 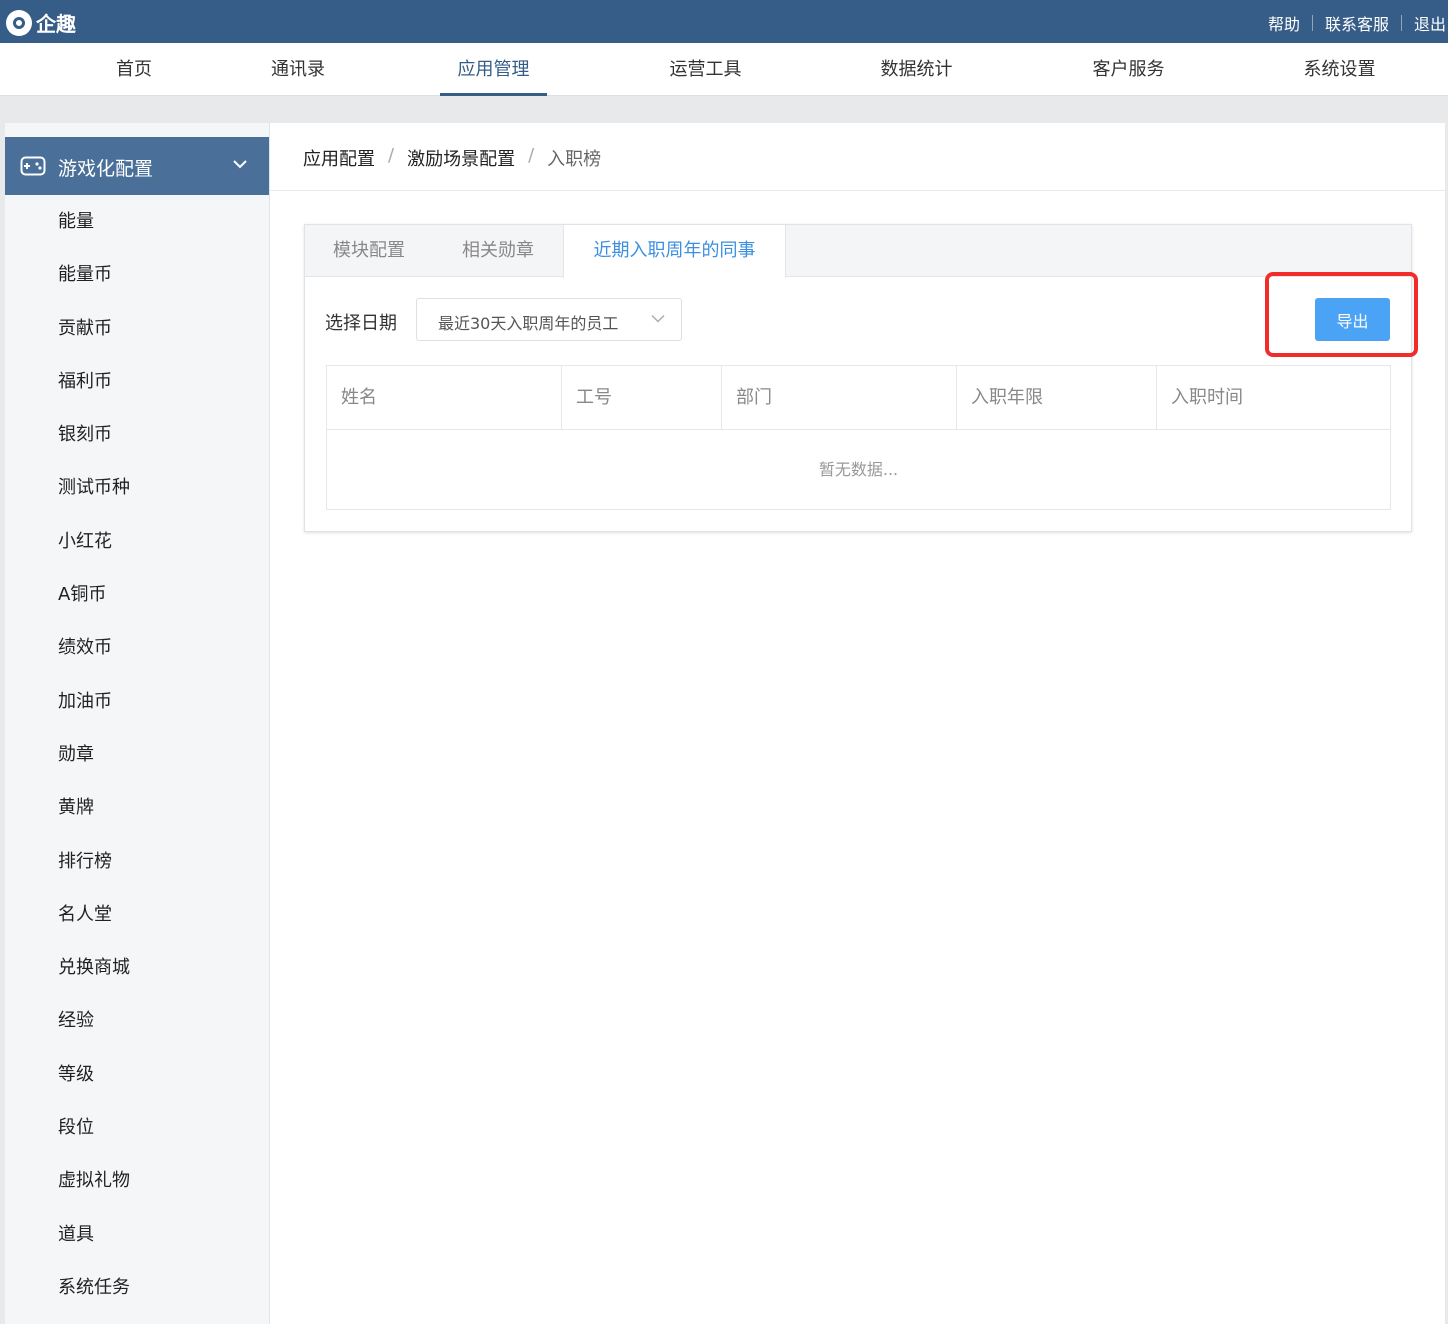 I want to click on sidebar-item-red-flower: 小红花, so click(x=137, y=541).